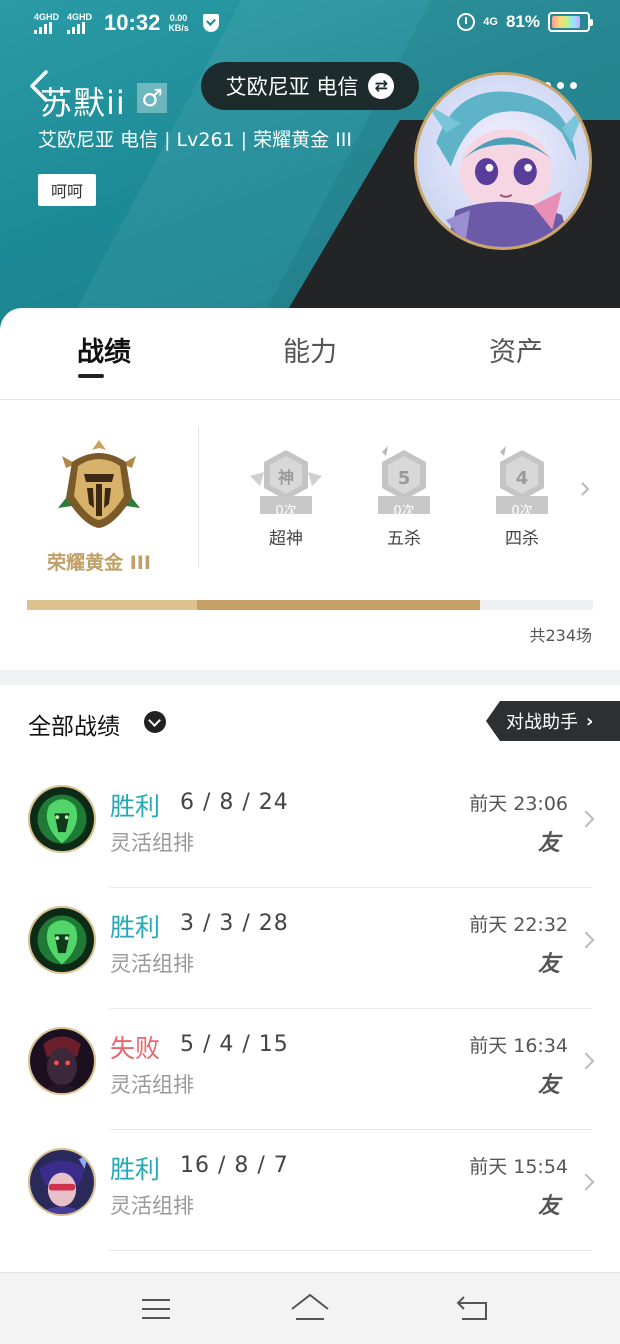 The image size is (620, 1344). Describe the element at coordinates (152, 98) in the screenshot. I see `male-icon: ♂` at that location.